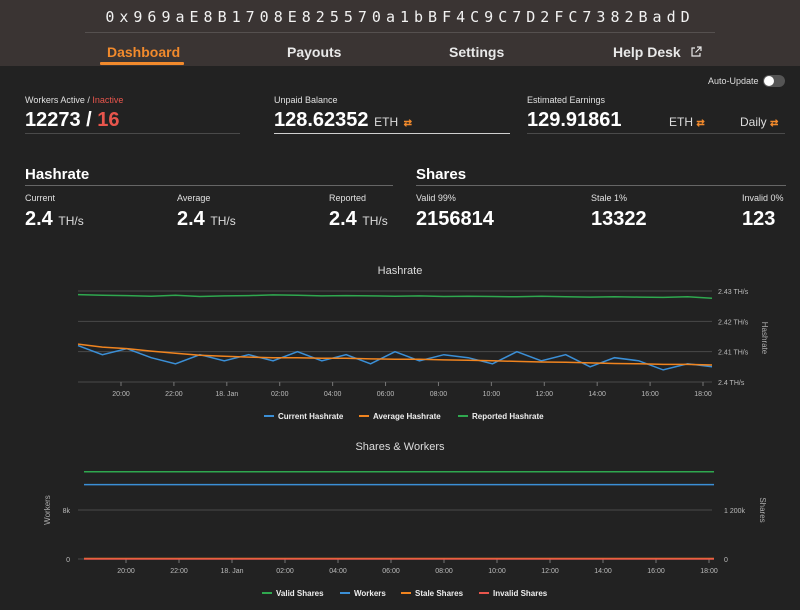 The image size is (800, 610). Describe the element at coordinates (343, 120) in the screenshot. I see `unpaid-balance-value: 128.62352 ETH ⇄` at that location.